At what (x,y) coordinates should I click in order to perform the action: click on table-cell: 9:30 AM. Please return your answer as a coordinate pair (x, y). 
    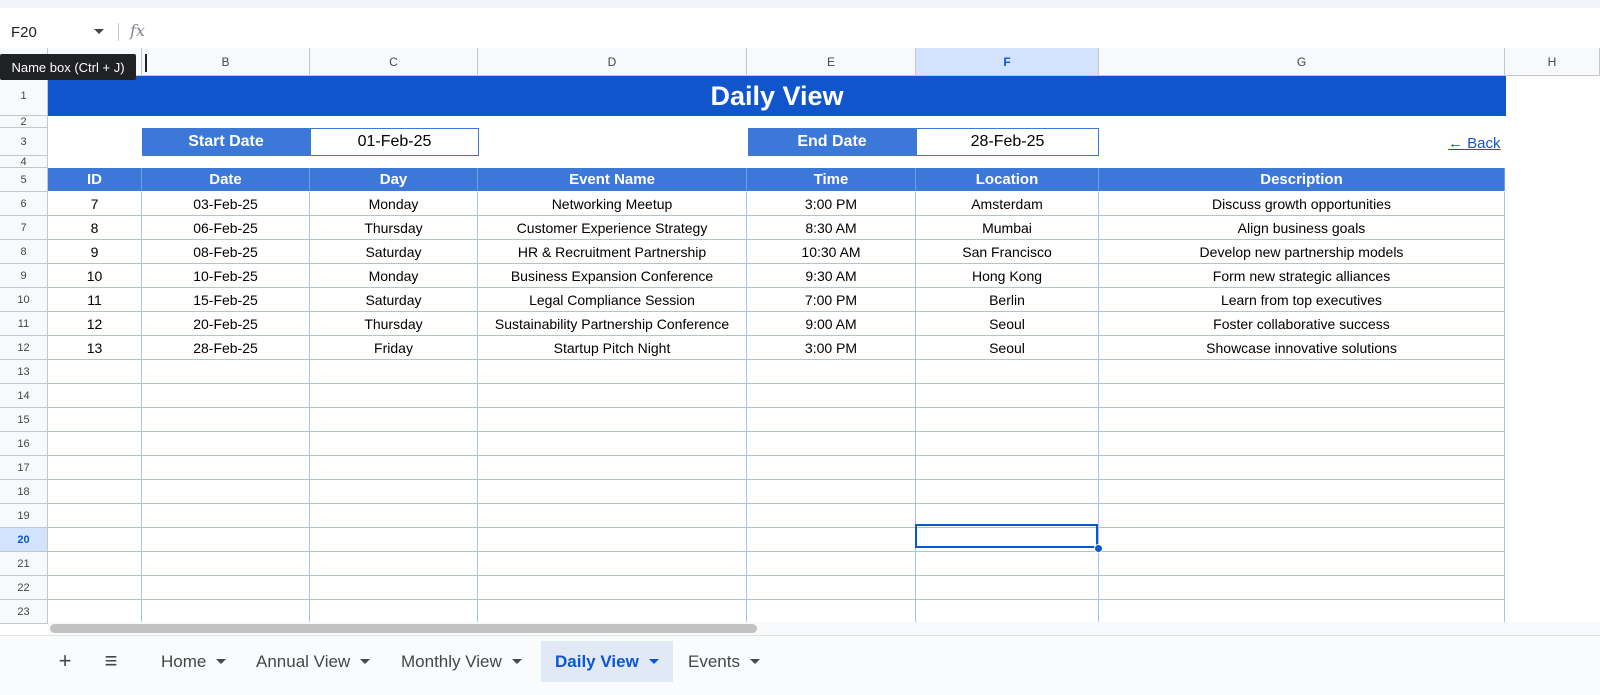
    Looking at the image, I should click on (831, 276).